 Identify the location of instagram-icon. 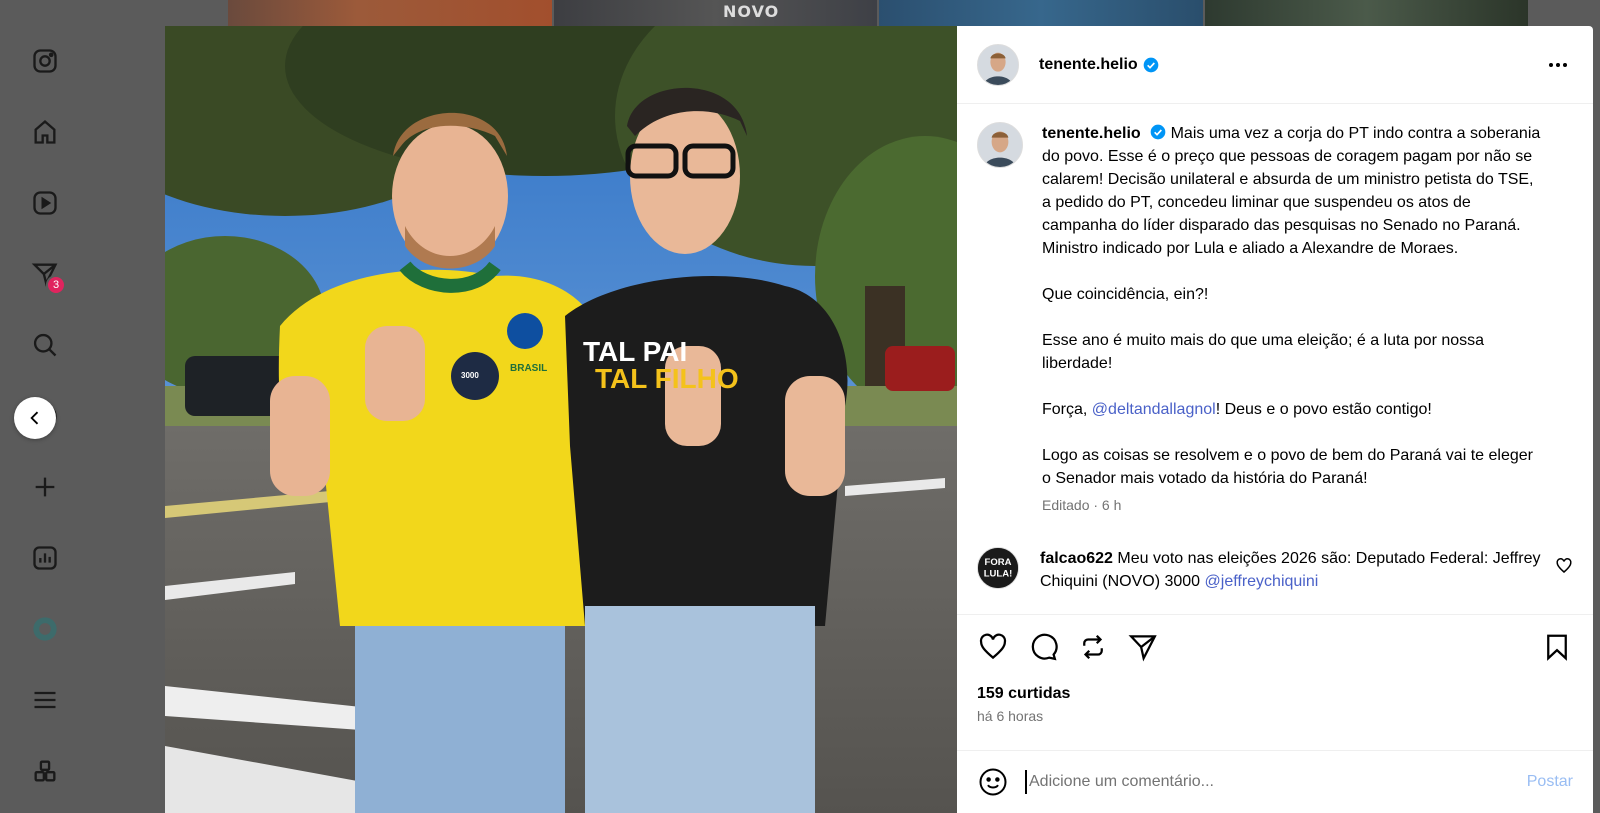
(45, 61).